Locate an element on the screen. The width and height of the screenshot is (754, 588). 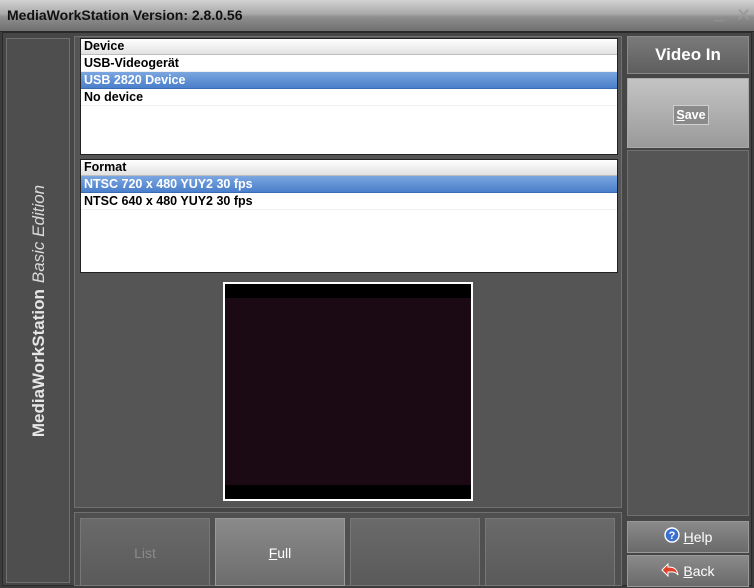
title-bar: MediaWorkStation Version: 2.8.0.56 _ ✕ is located at coordinates (377, 16).